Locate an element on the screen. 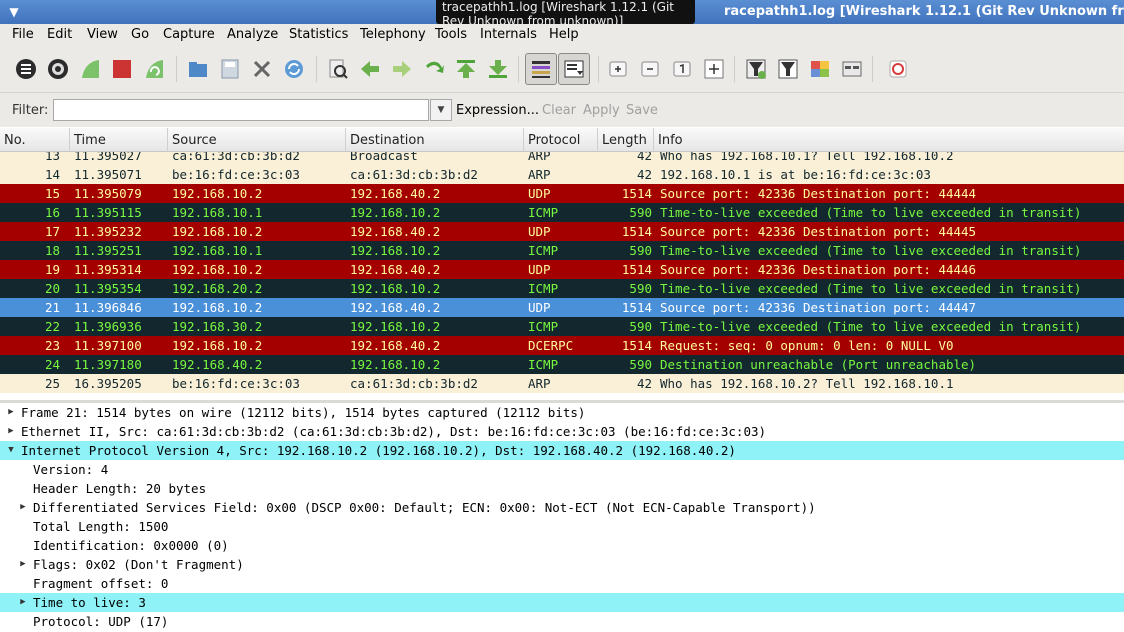 Image resolution: width=1124 pixels, height=632 pixels. cell-no: 13 is located at coordinates (52, 157).